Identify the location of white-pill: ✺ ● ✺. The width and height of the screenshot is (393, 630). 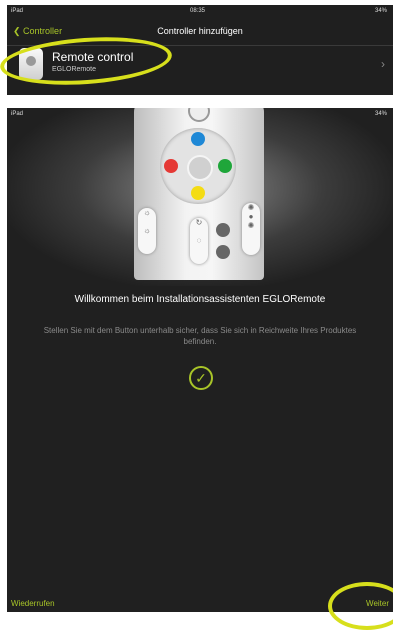
(251, 229).